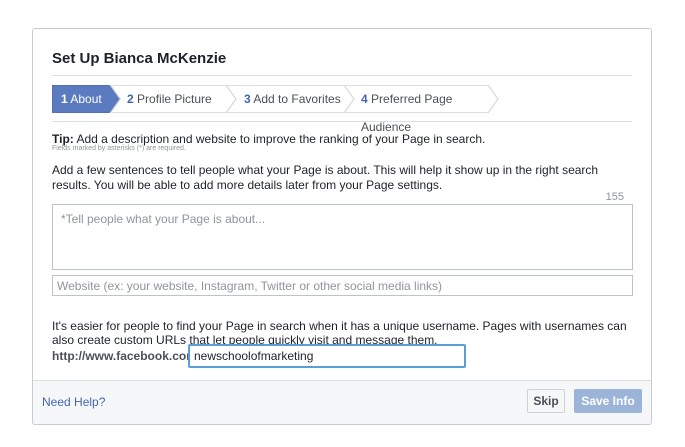 This screenshot has height=447, width=685. I want to click on step-number: 2, so click(130, 99).